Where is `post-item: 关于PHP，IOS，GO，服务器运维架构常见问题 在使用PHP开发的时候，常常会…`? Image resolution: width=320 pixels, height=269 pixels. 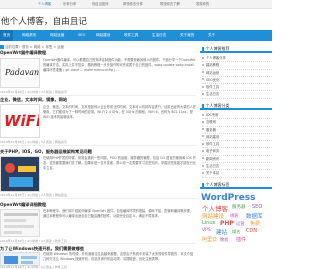 post-item: 关于PHP，IOS，GO，服务器运维架构常见问题 在使用PHP开发的时候，常常会… is located at coordinates (98, 173).